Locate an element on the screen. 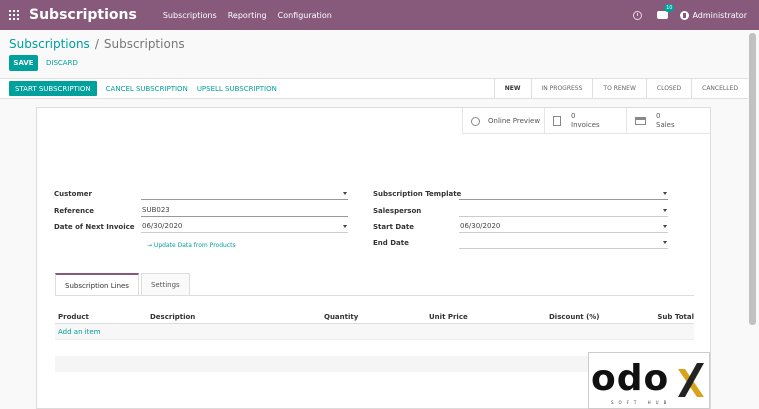 The height and width of the screenshot is (409, 759). template-field is located at coordinates (563, 194).